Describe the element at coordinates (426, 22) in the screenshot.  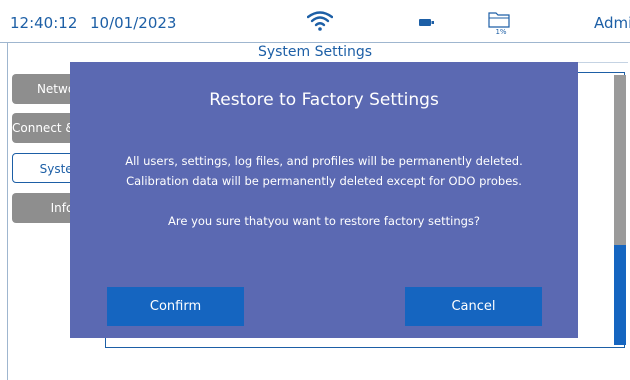
I see `battery-icon` at that location.